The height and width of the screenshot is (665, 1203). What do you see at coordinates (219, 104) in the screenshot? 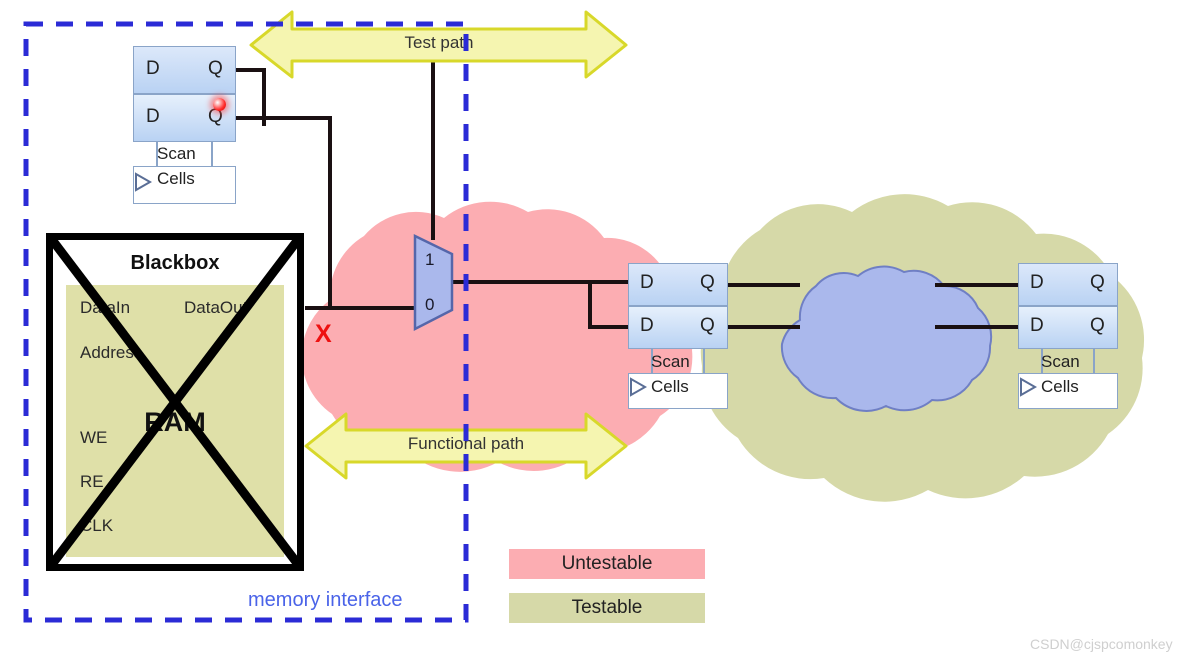
I see `red-dot-marker-icon` at bounding box center [219, 104].